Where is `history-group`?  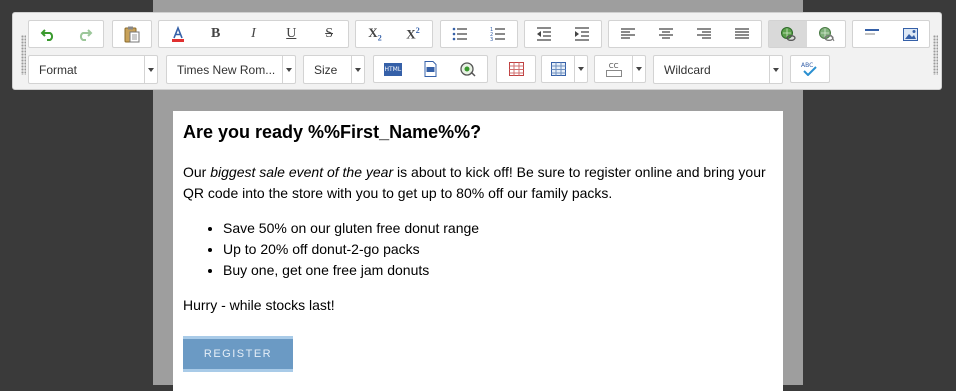 history-group is located at coordinates (66, 34).